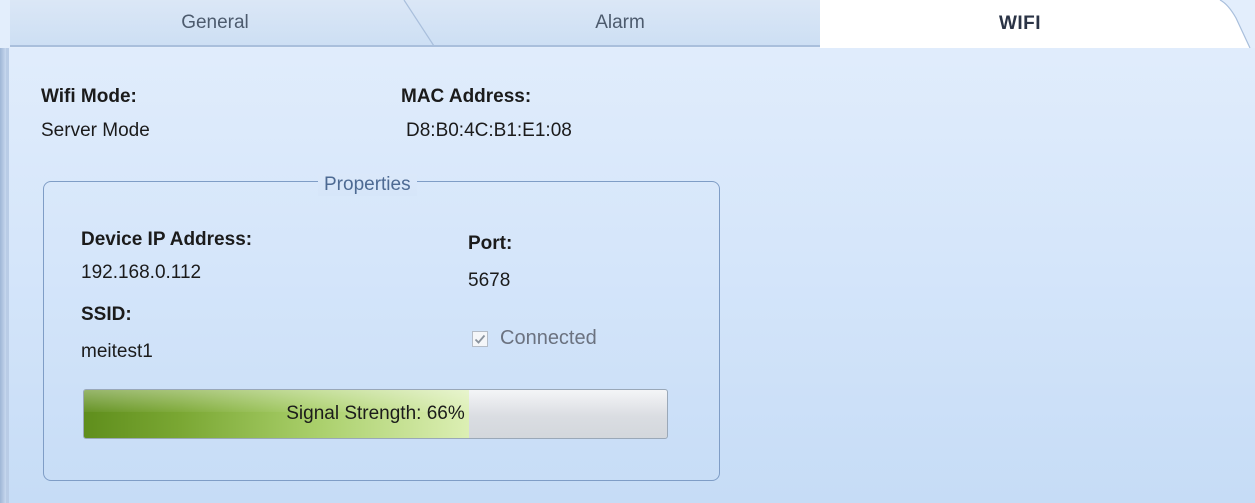 The height and width of the screenshot is (503, 1255). I want to click on tab-general: General, so click(215, 23).